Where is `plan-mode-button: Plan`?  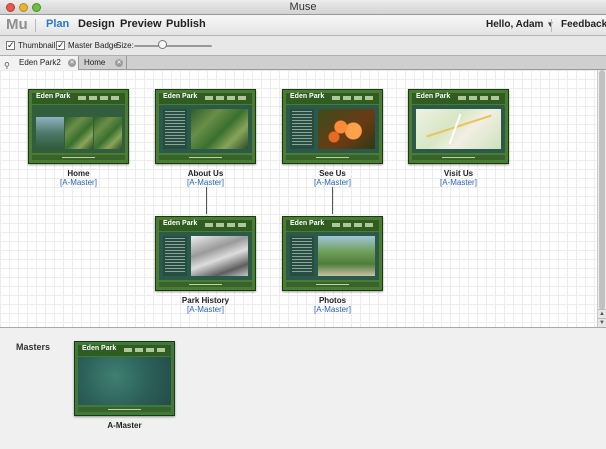
plan-mode-button: Plan is located at coordinates (57, 24).